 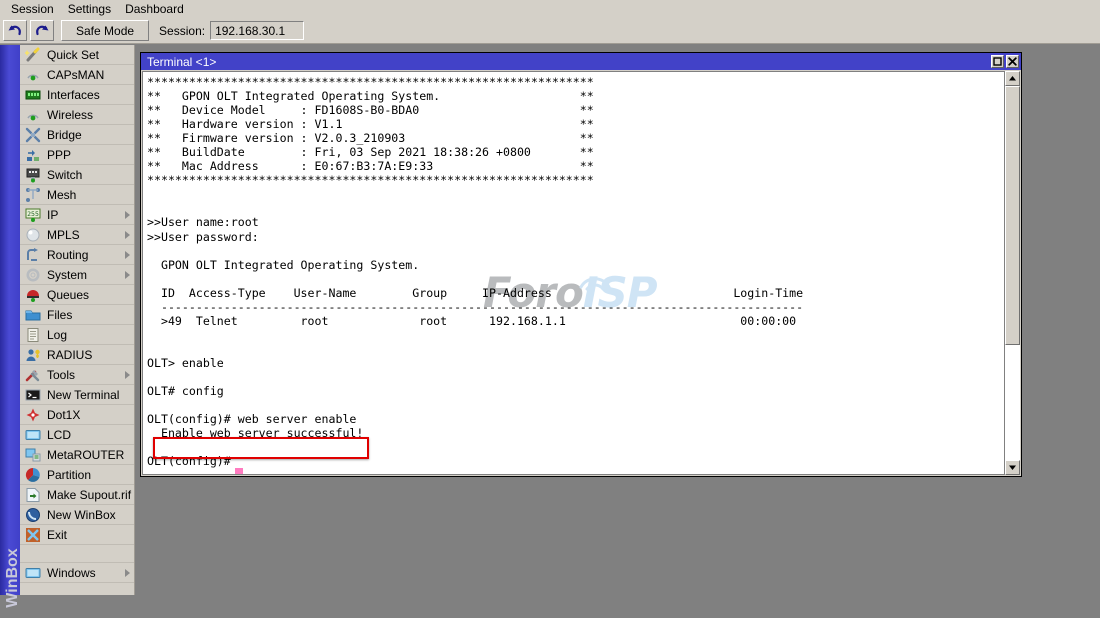 What do you see at coordinates (1005, 61) in the screenshot?
I see `window-controls` at bounding box center [1005, 61].